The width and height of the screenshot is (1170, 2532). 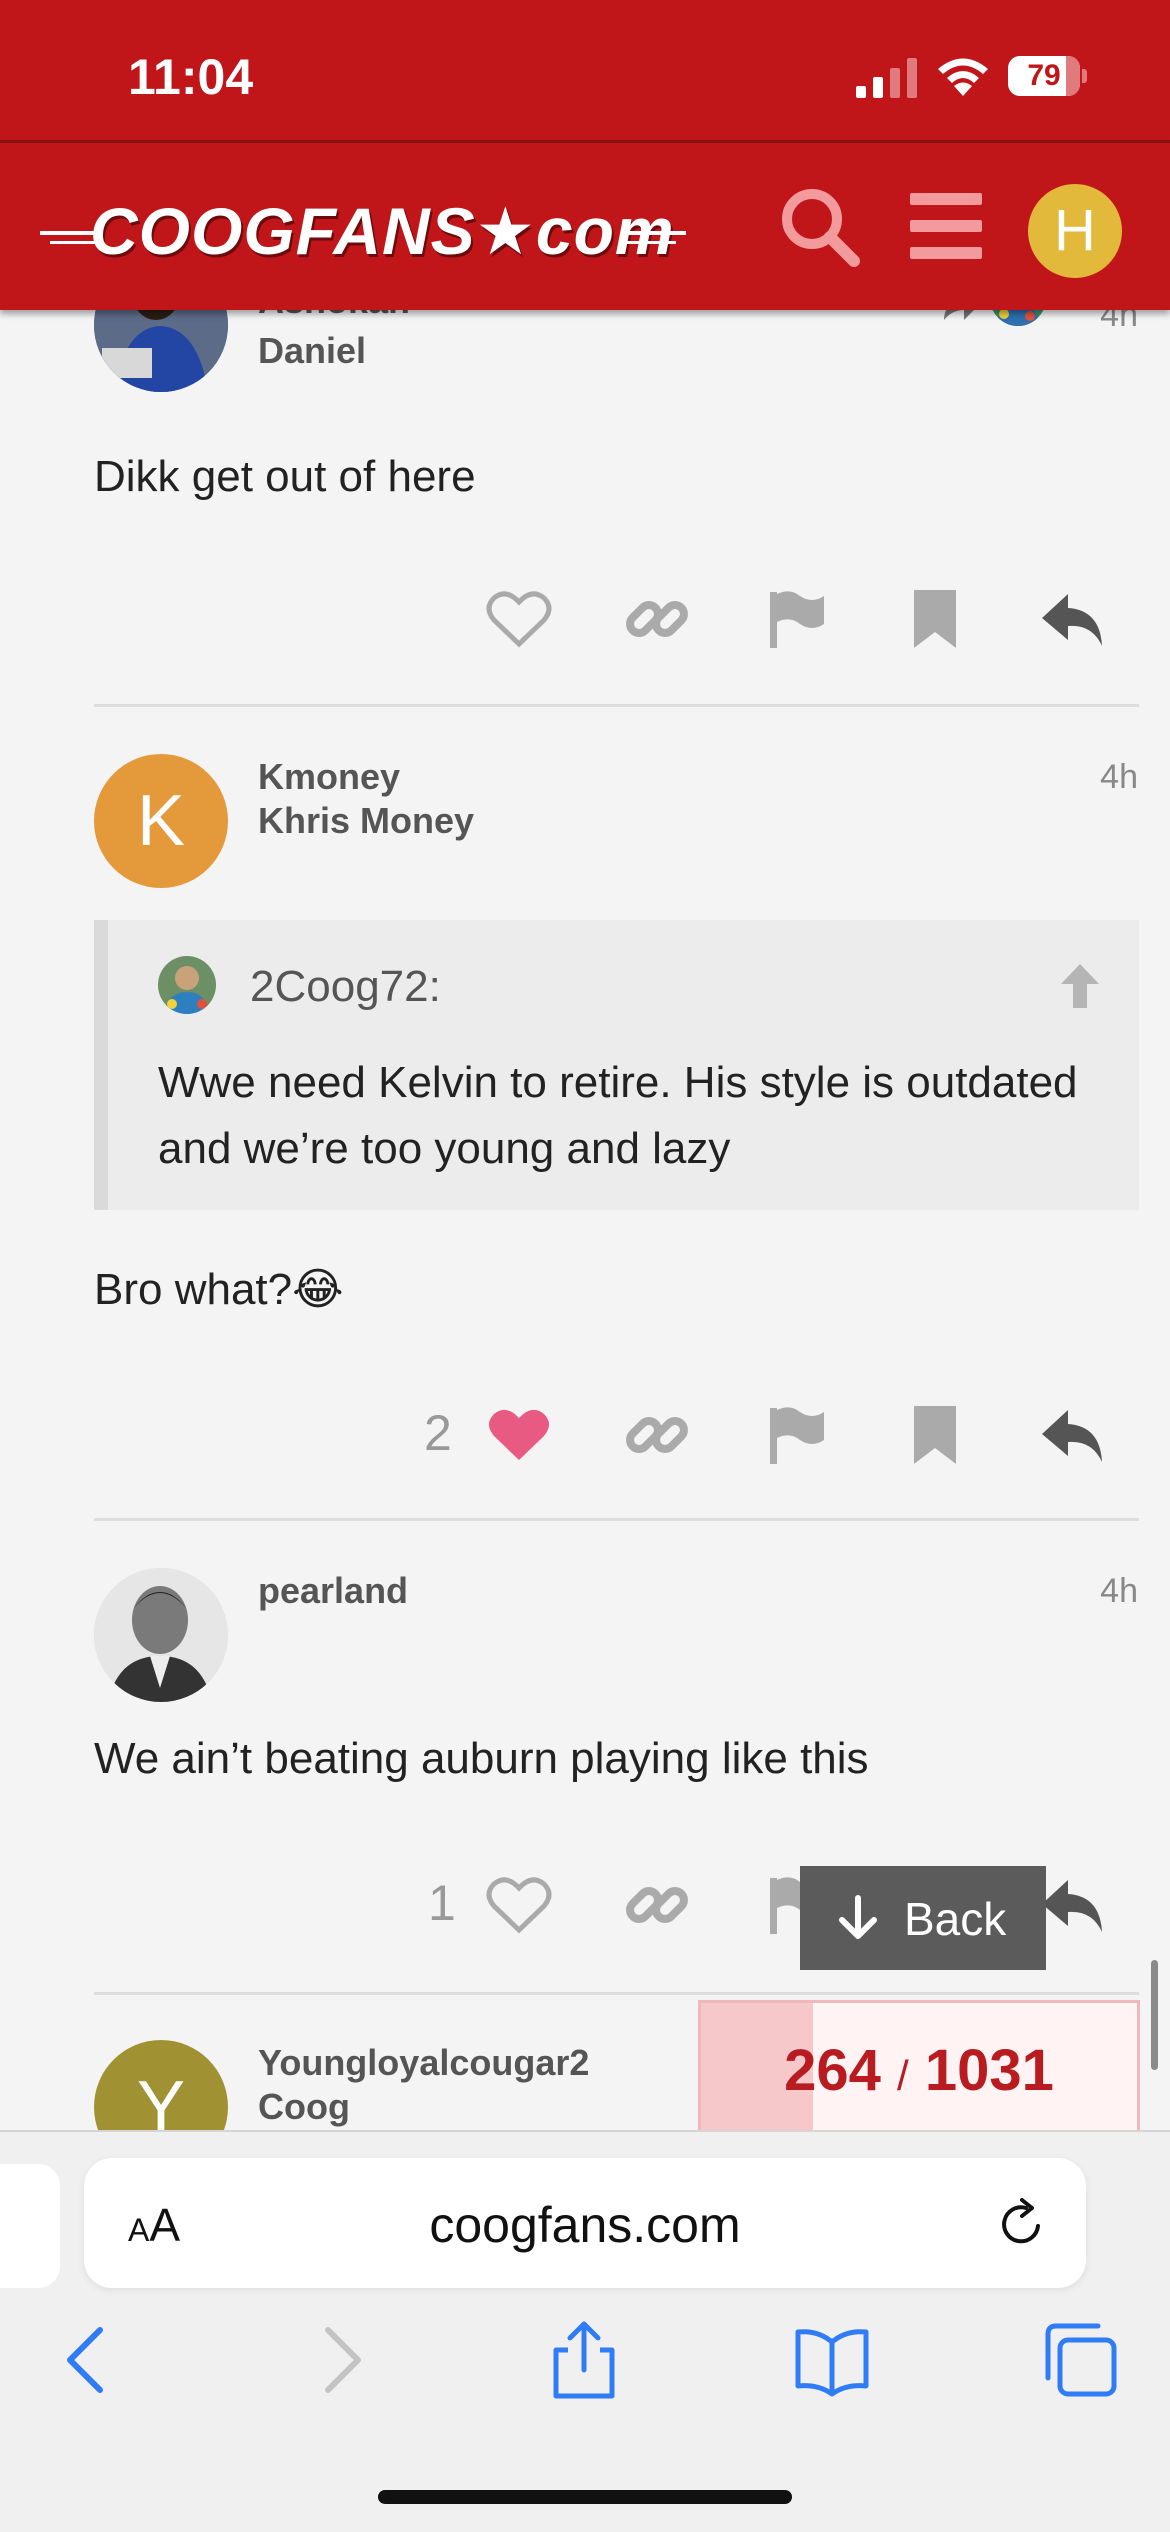 What do you see at coordinates (584, 2360) in the screenshot?
I see `share-icon` at bounding box center [584, 2360].